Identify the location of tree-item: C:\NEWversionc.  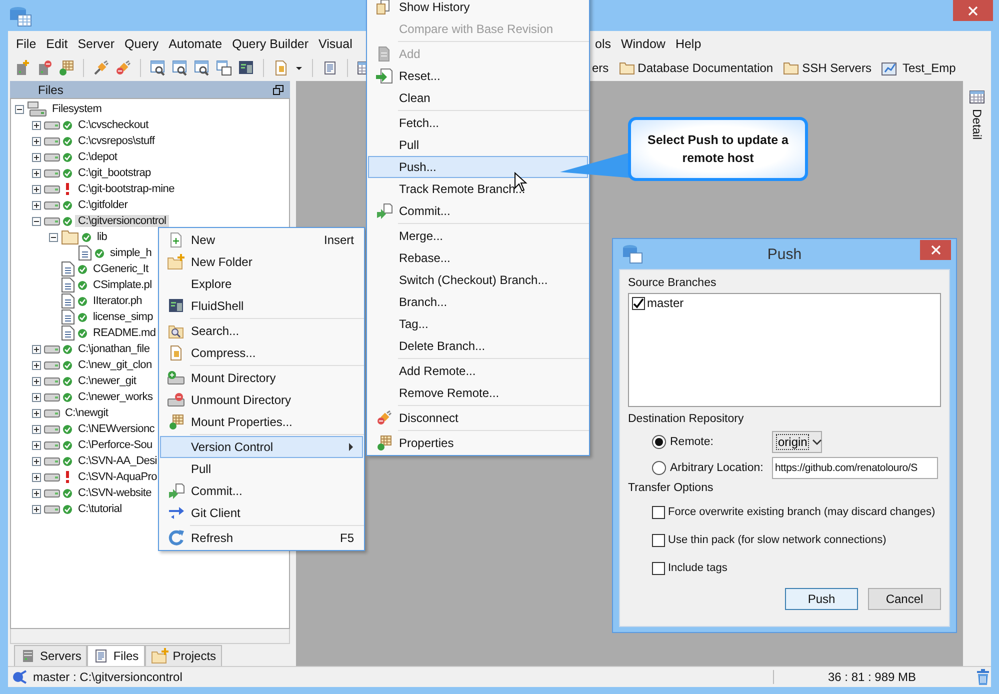
(116, 429).